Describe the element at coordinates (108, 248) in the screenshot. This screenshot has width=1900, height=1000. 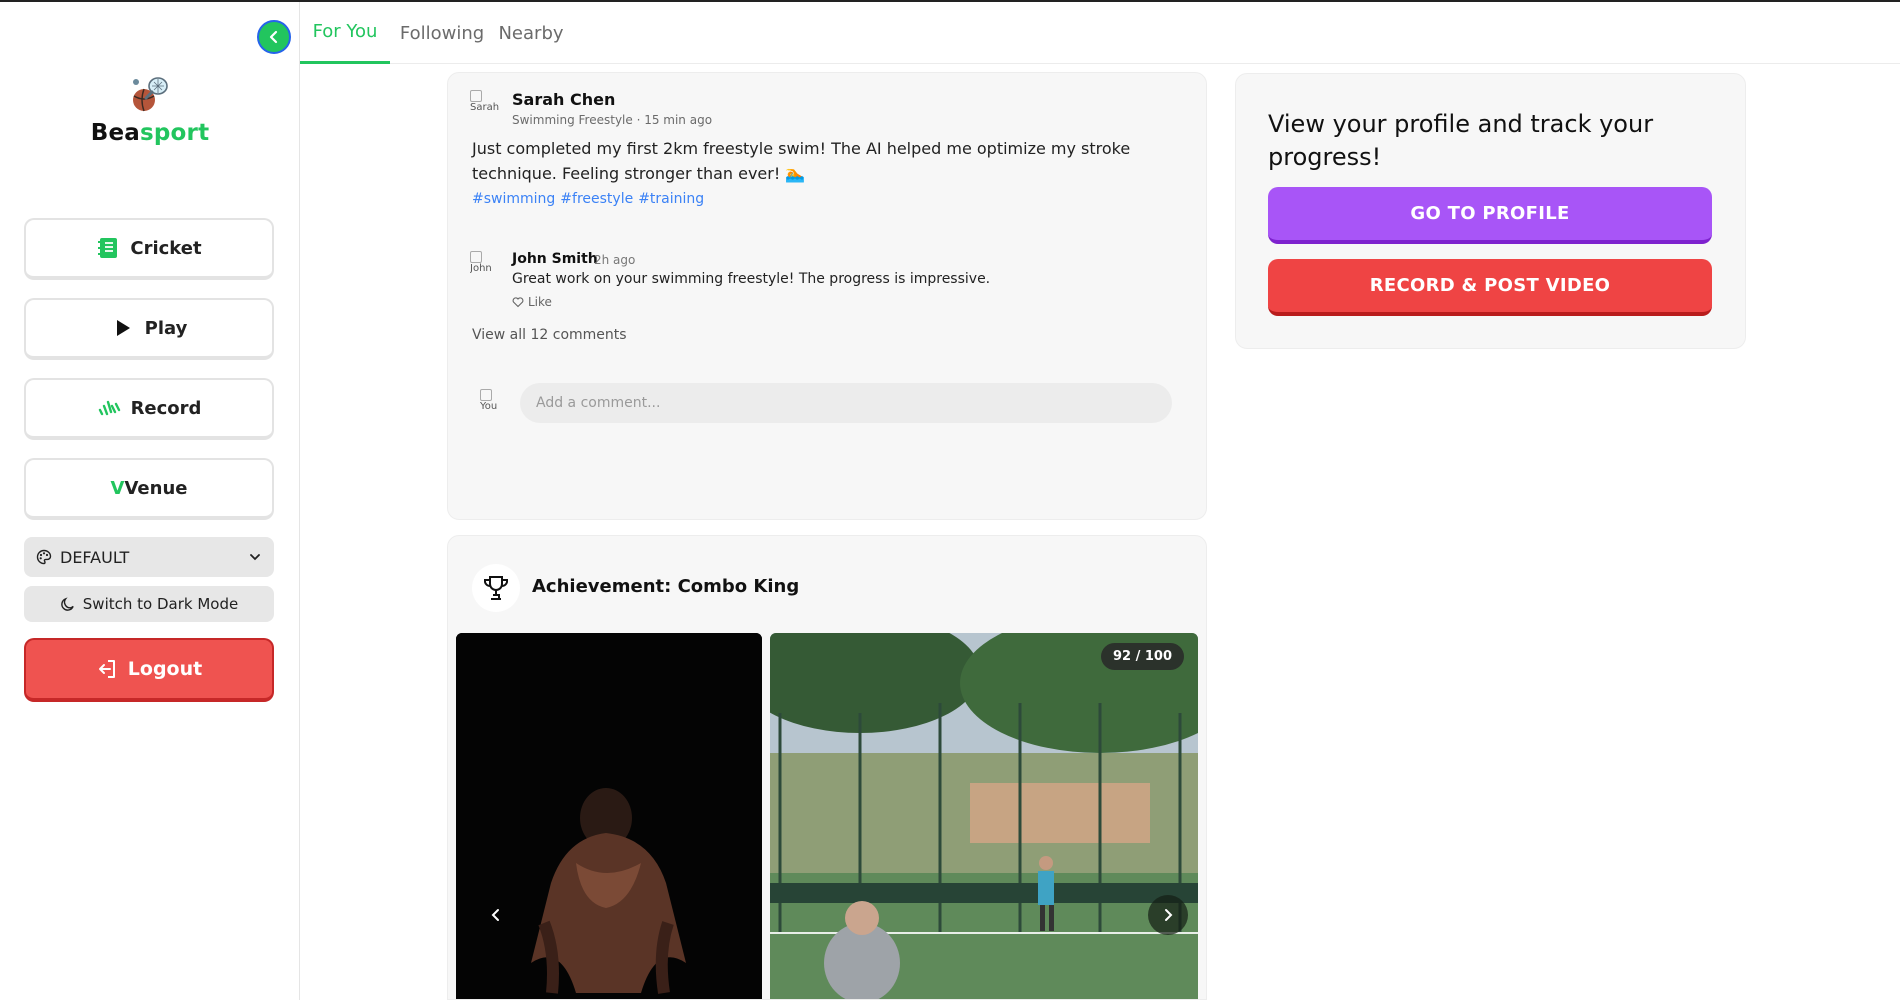
I see `notebook-icon` at that location.